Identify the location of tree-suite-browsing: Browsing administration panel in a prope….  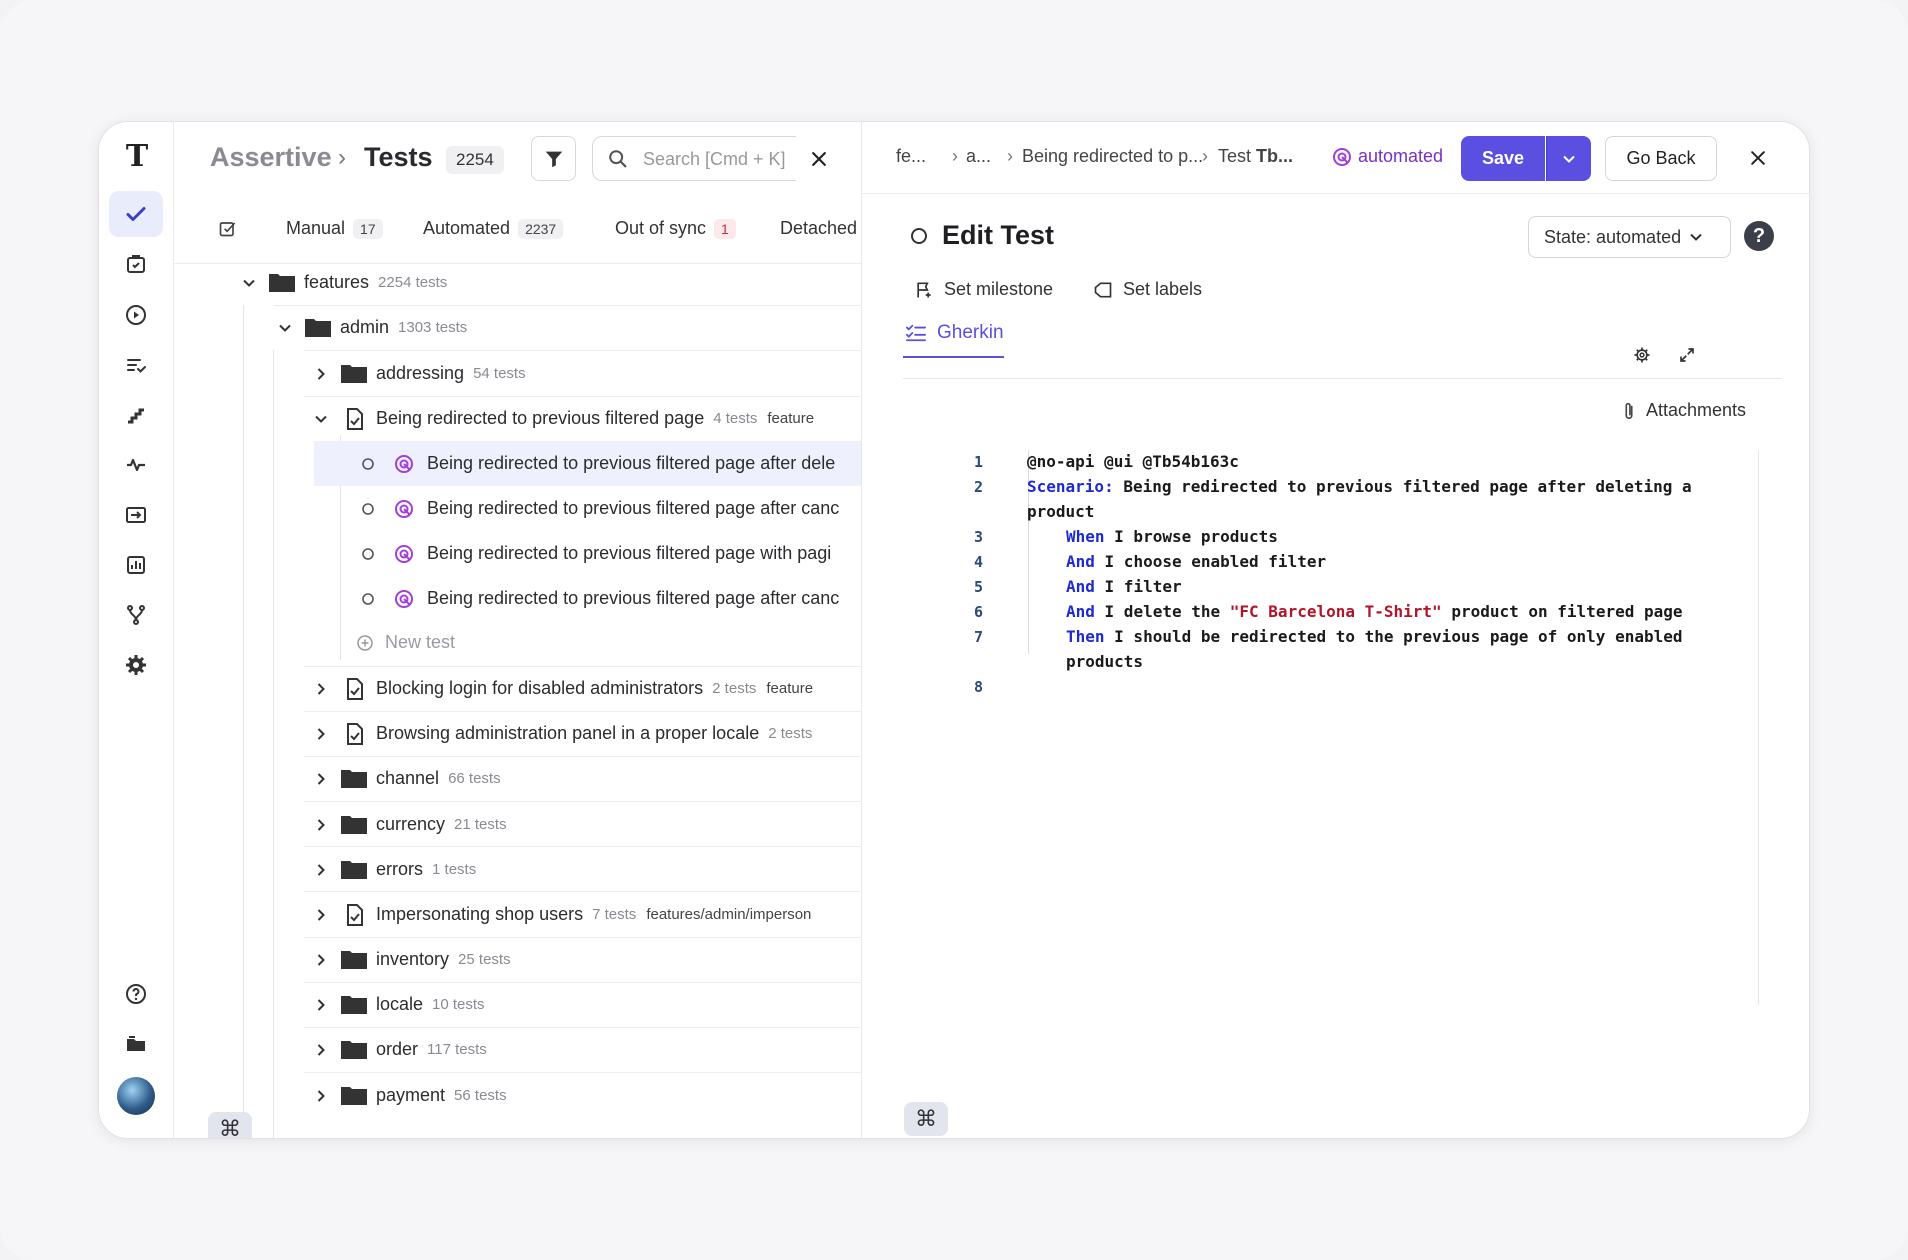
(517, 733).